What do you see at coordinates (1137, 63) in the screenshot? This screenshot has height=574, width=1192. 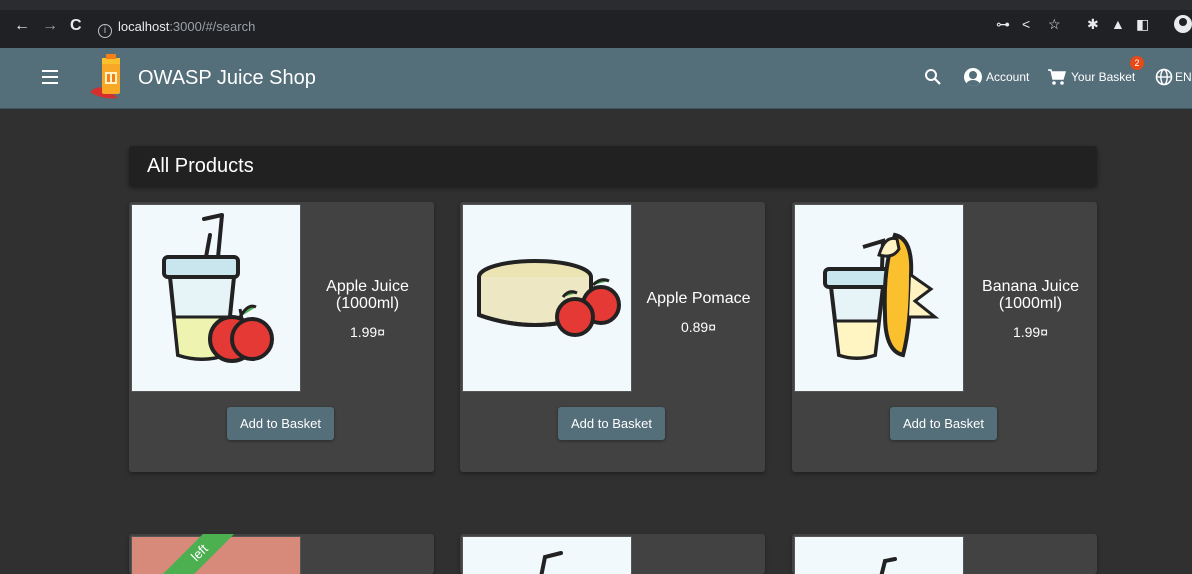 I see `basket-count-badge: 2` at bounding box center [1137, 63].